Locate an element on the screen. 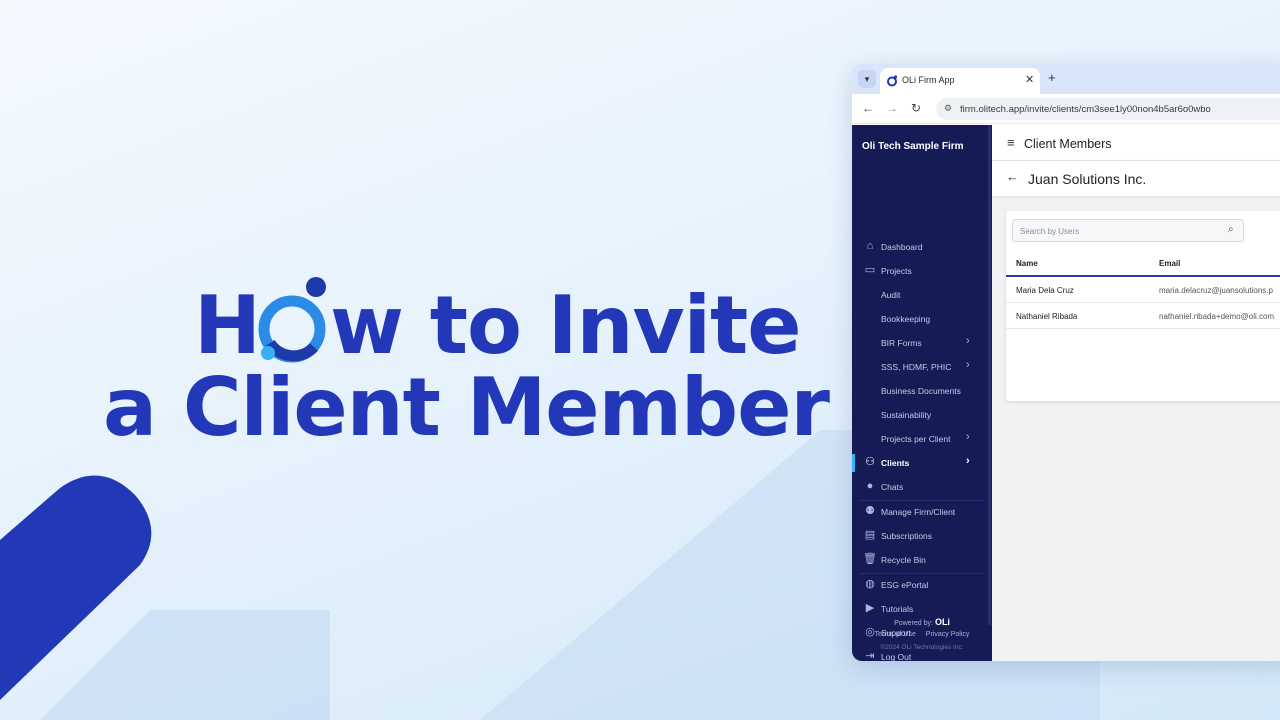 The width and height of the screenshot is (1280, 720). briefcase-icon: ▭ is located at coordinates (870, 270).